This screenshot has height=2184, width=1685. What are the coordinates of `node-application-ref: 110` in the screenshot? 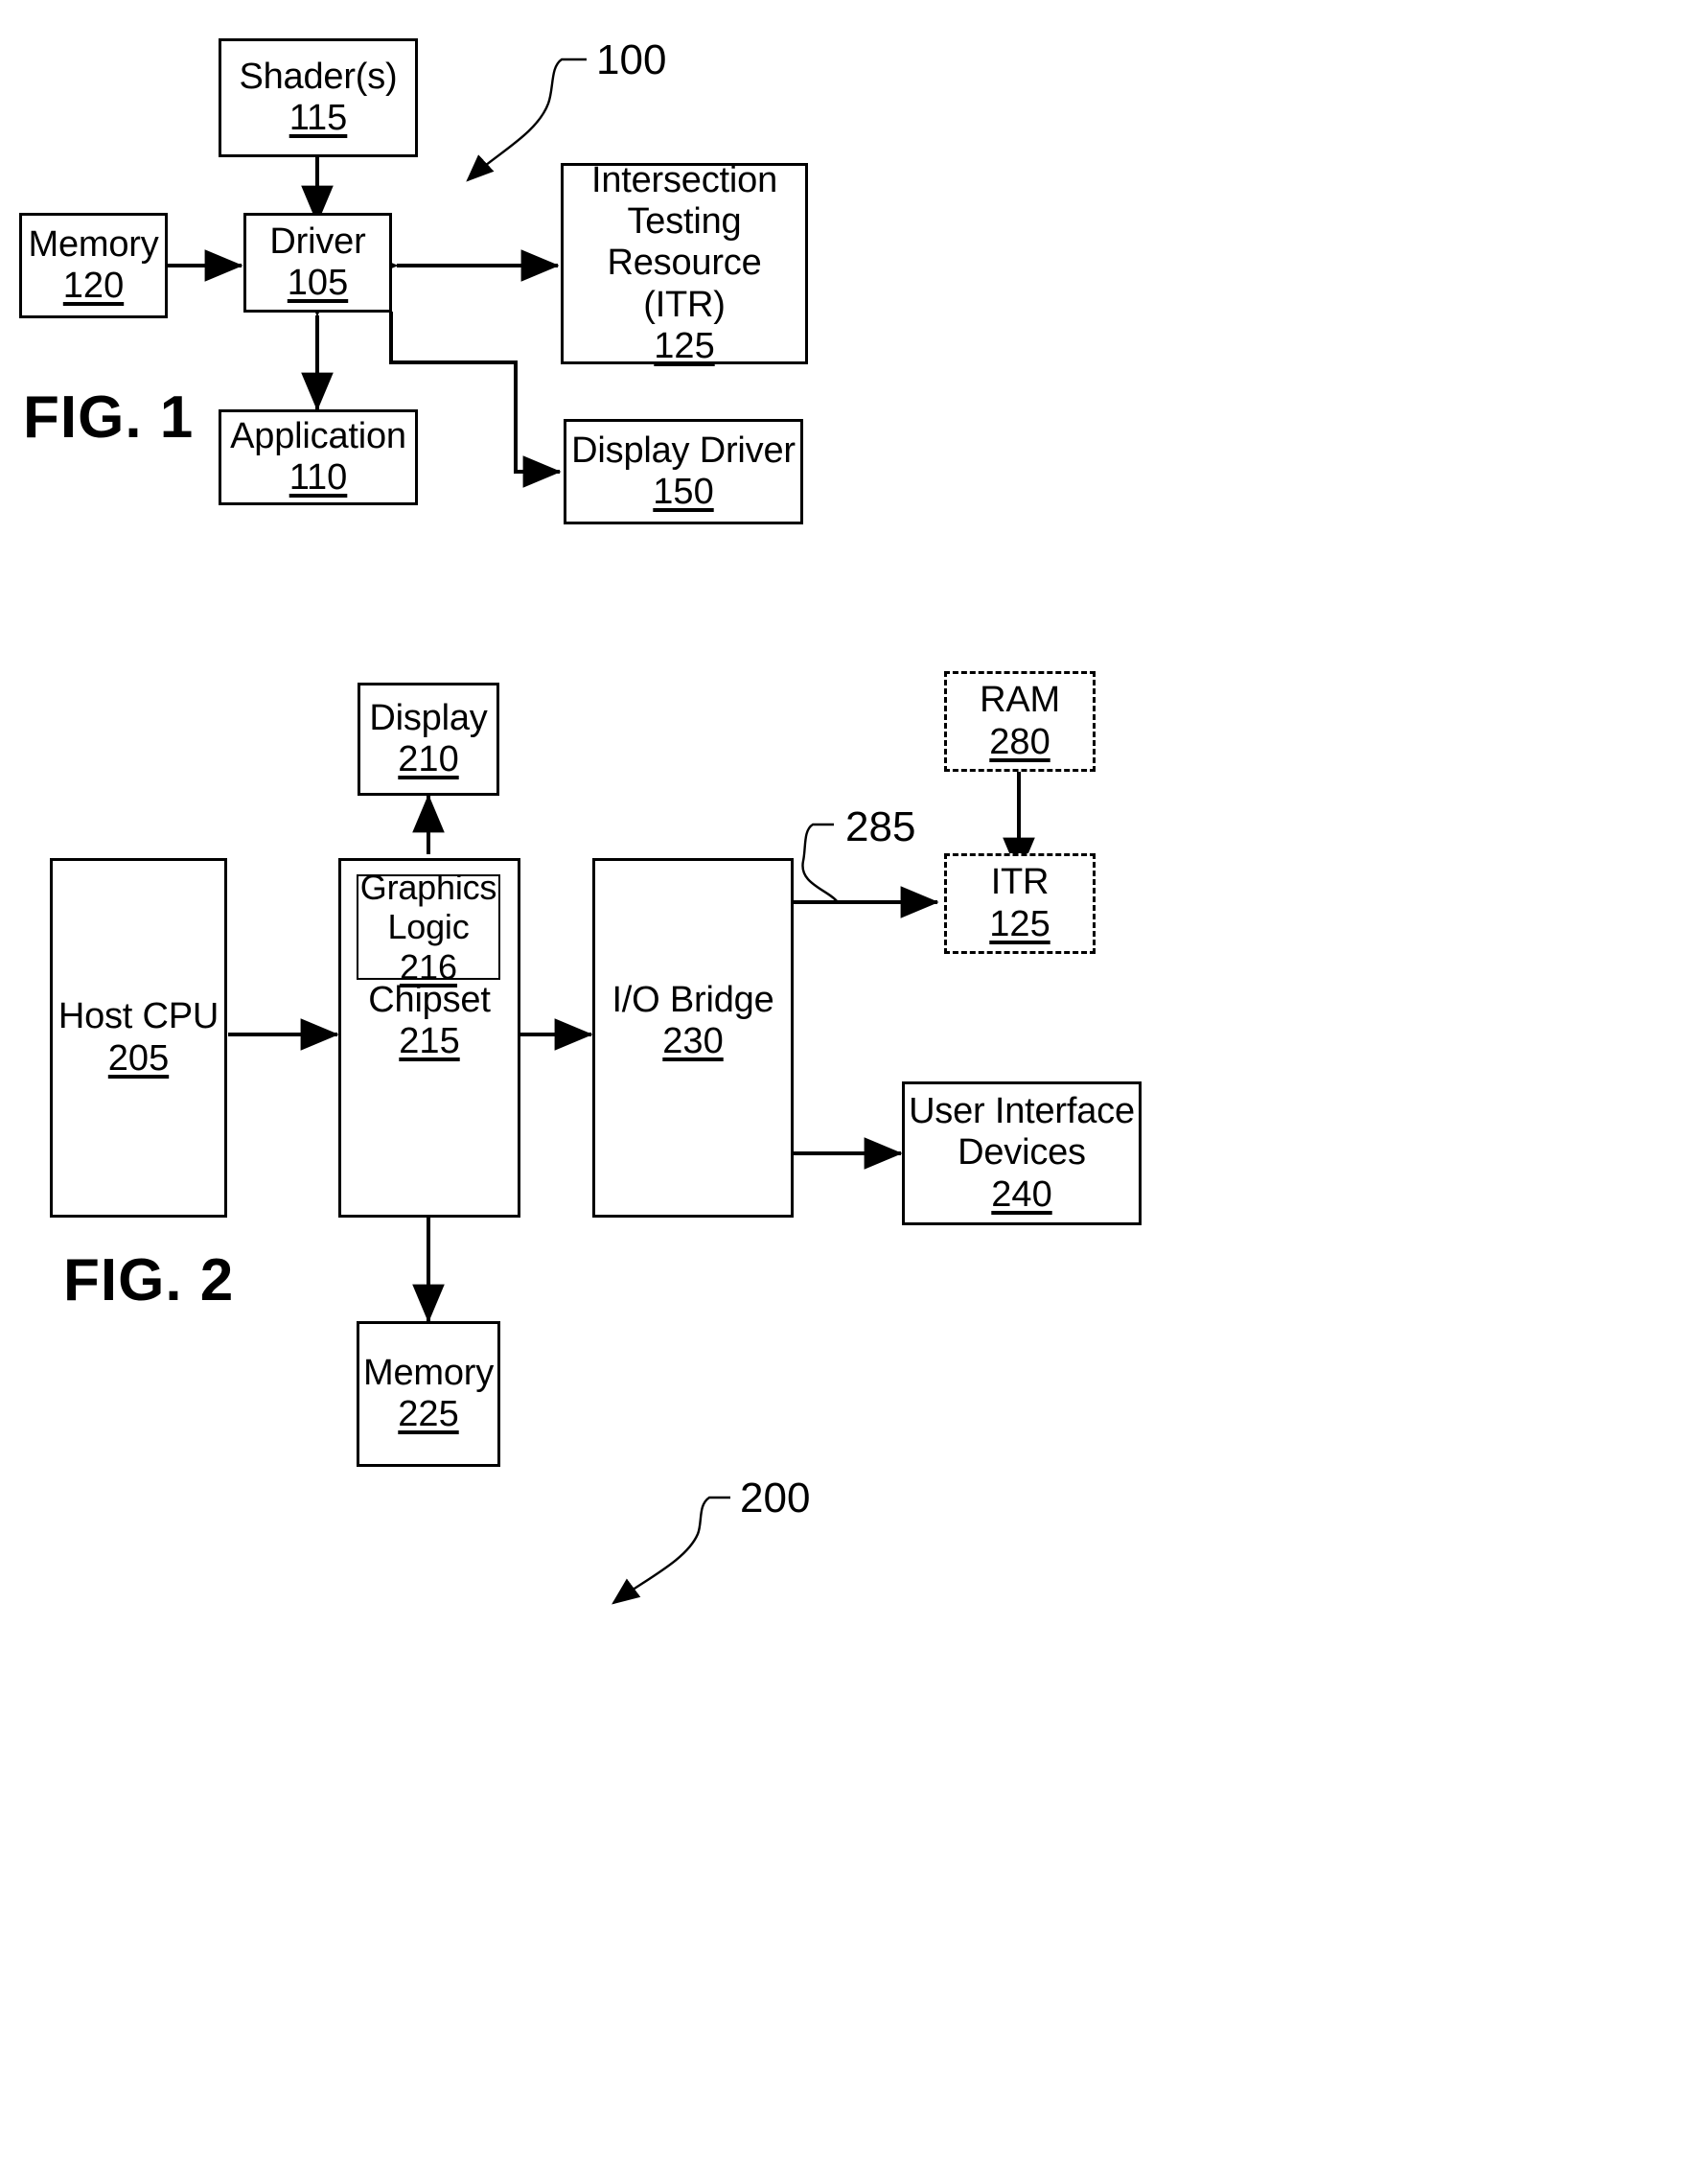 It's located at (318, 477).